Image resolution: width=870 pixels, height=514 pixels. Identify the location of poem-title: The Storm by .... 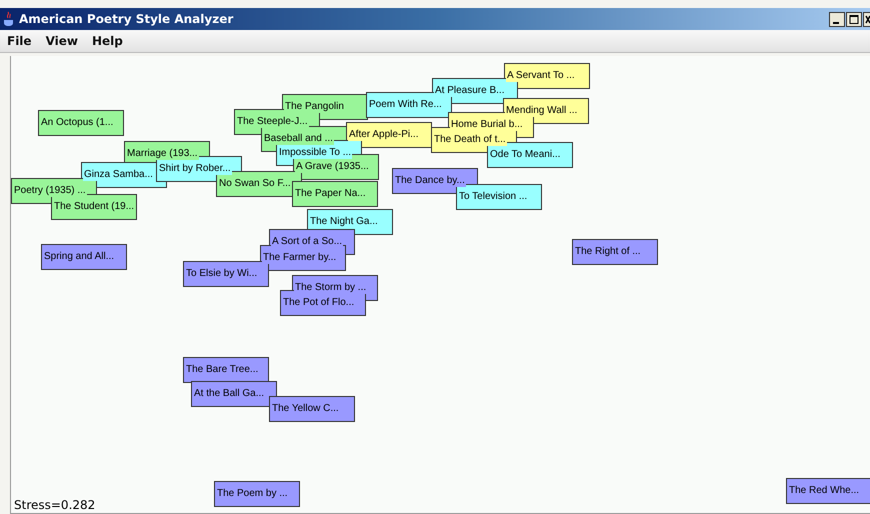
(331, 288).